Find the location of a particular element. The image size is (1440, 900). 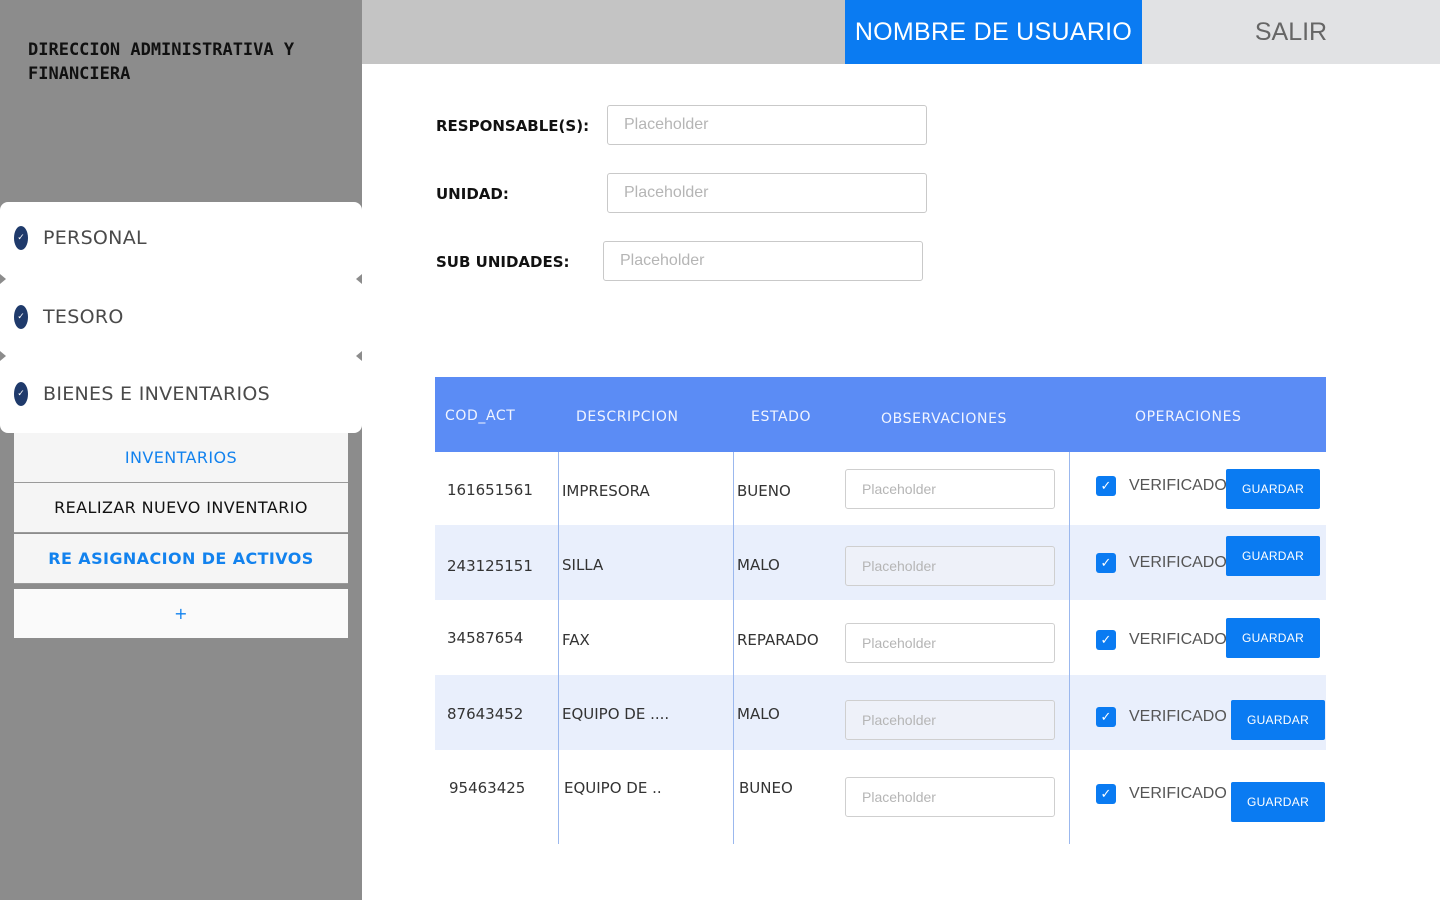

subunidades-label: SUB UNIDADES: is located at coordinates (503, 262).